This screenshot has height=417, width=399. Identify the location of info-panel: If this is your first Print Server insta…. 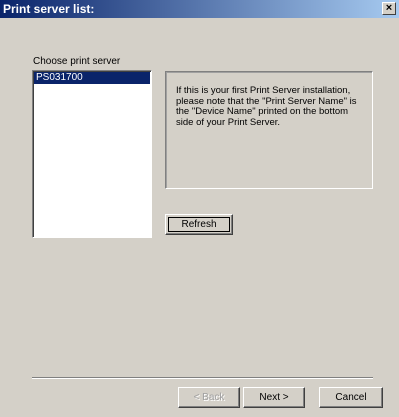
(269, 130).